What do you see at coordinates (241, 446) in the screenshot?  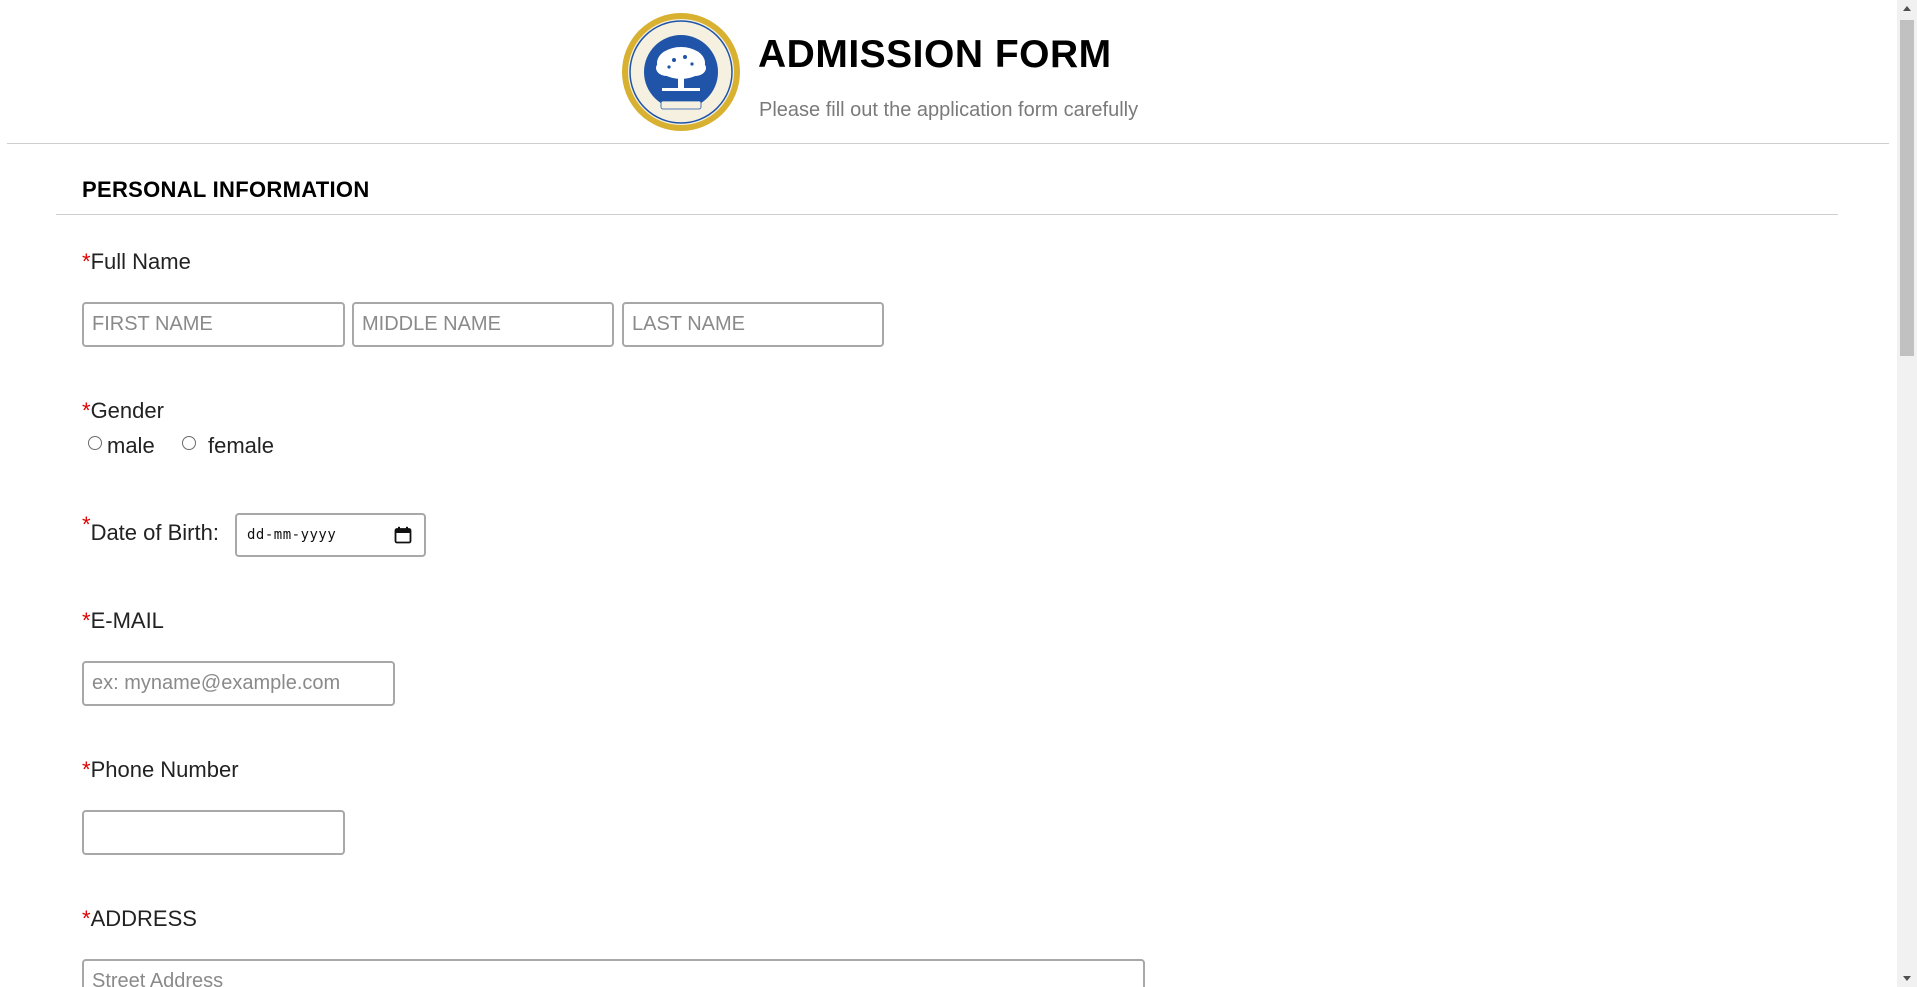 I see `female-radio-label: female` at bounding box center [241, 446].